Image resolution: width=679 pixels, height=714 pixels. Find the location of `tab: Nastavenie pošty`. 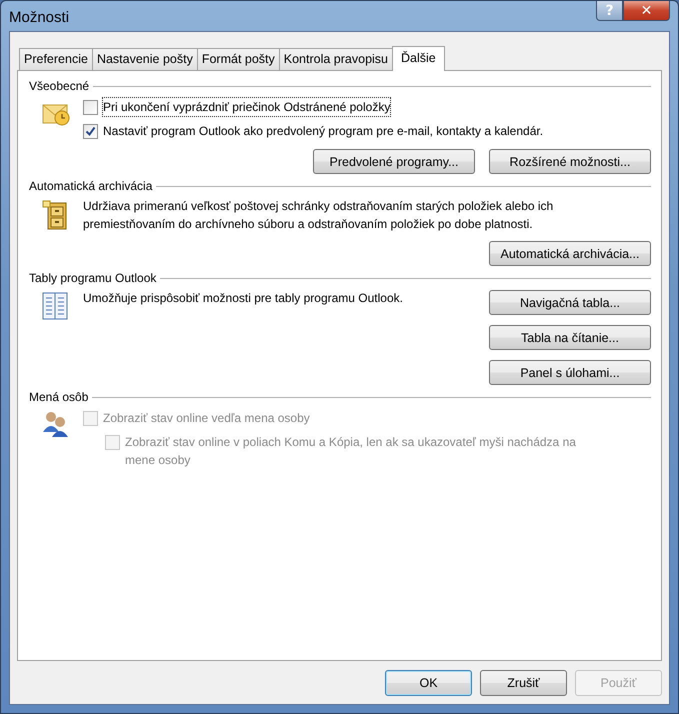

tab: Nastavenie pošty is located at coordinates (145, 59).